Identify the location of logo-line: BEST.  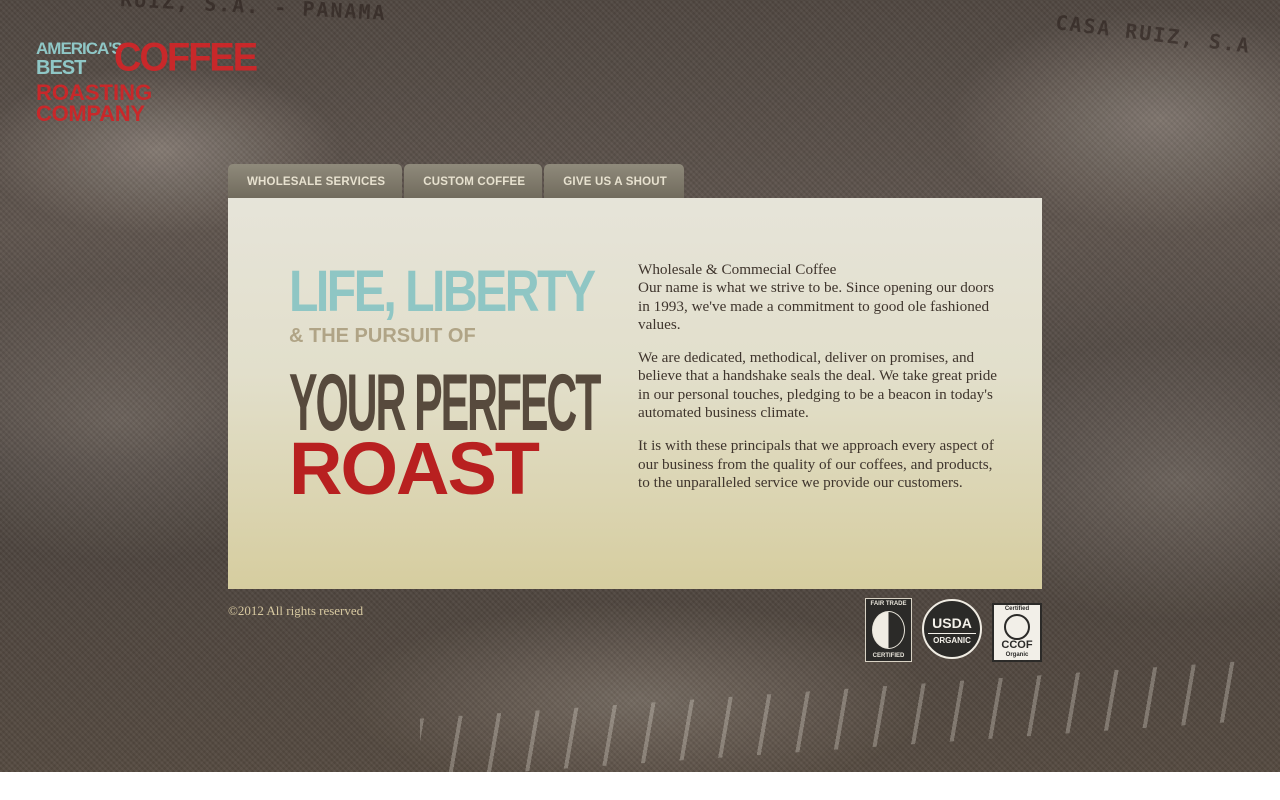
(61, 68).